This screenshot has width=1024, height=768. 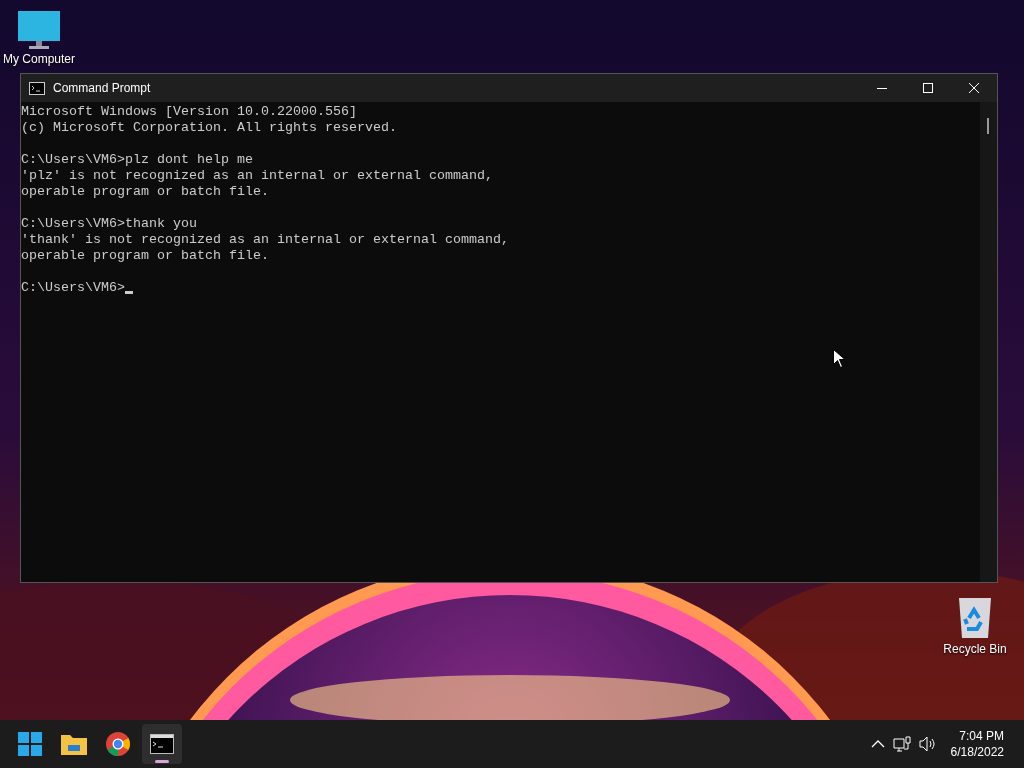 I want to click on scrollbar-thumb, so click(x=988, y=126).